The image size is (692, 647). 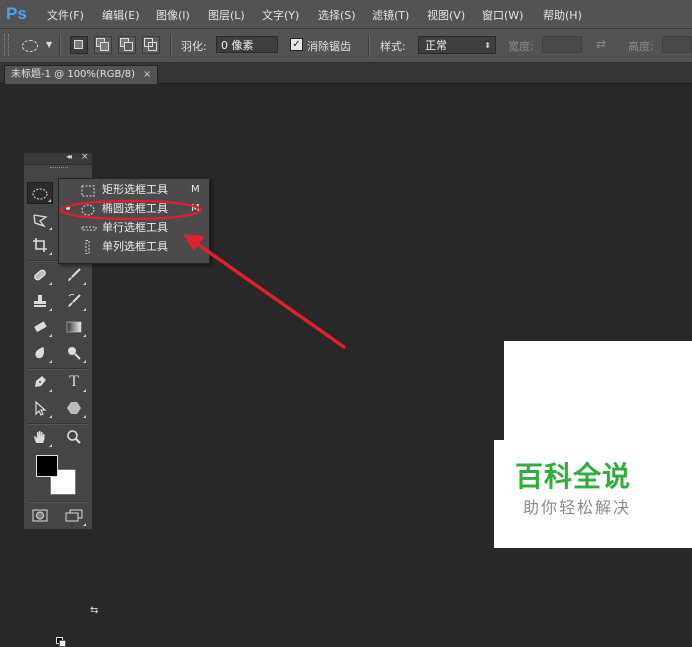 I want to click on spot-healing-brush-icon, so click(x=40, y=275).